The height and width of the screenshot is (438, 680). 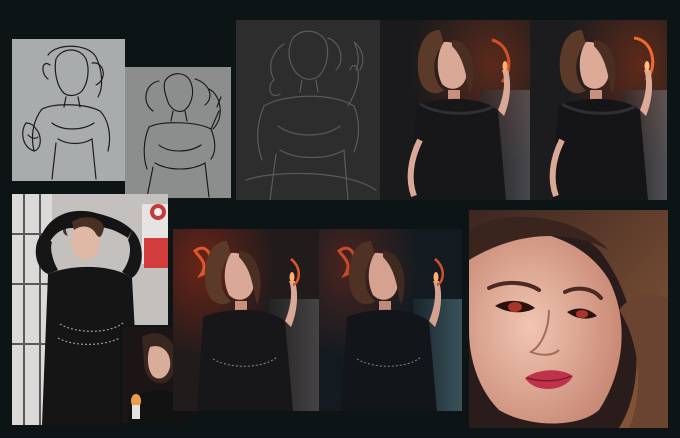 I want to click on portrait-closeup-image, so click(x=568, y=319).